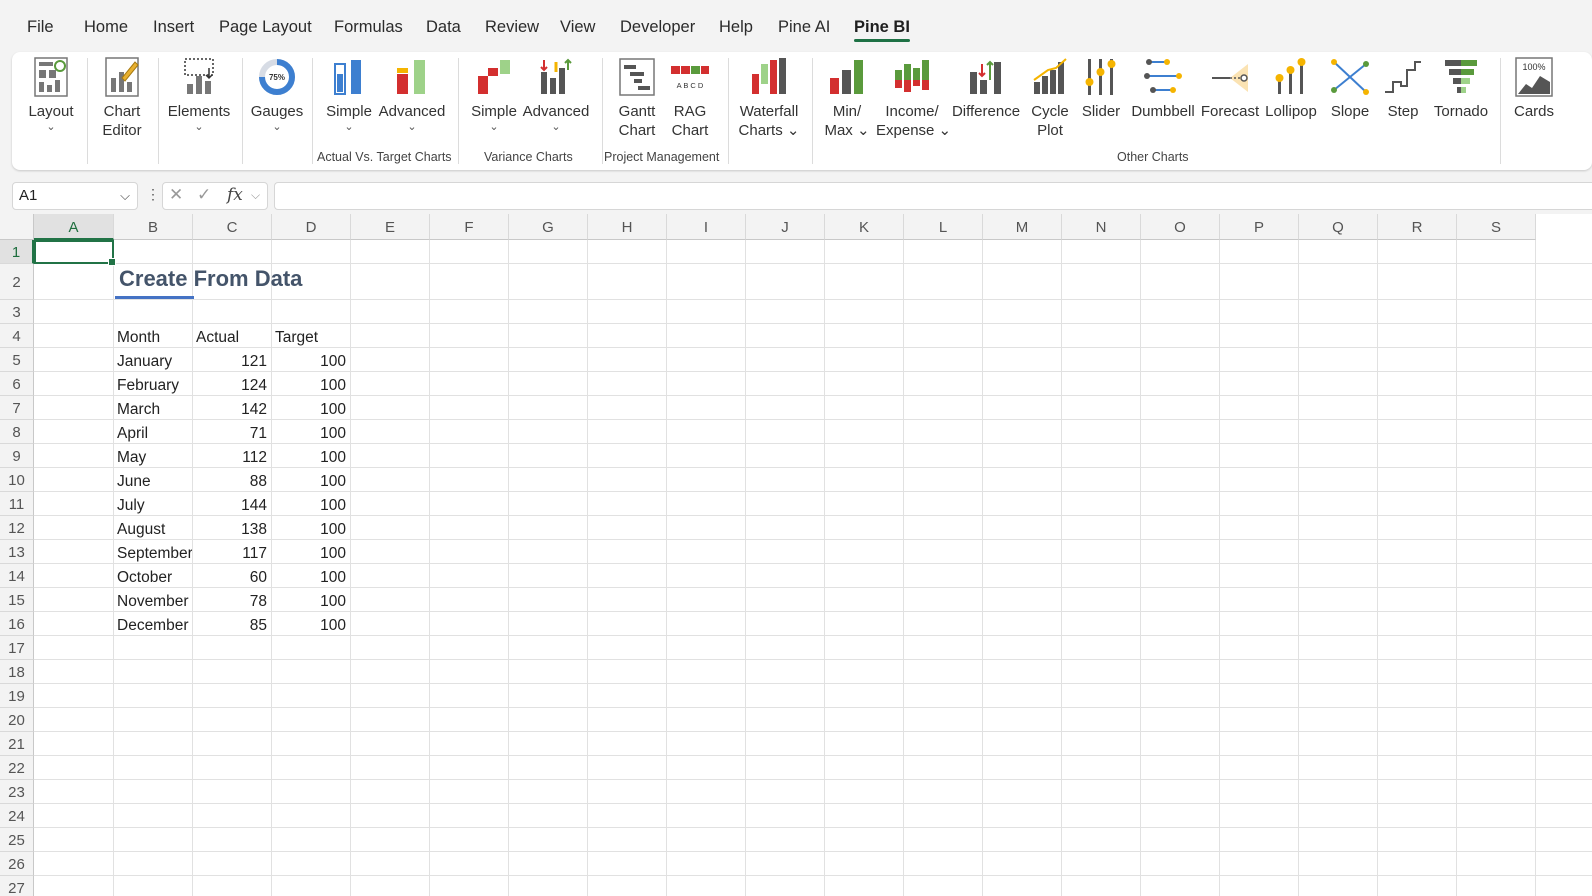 The width and height of the screenshot is (1592, 896). Describe the element at coordinates (1350, 88) in the screenshot. I see `slope-button: Slope` at that location.